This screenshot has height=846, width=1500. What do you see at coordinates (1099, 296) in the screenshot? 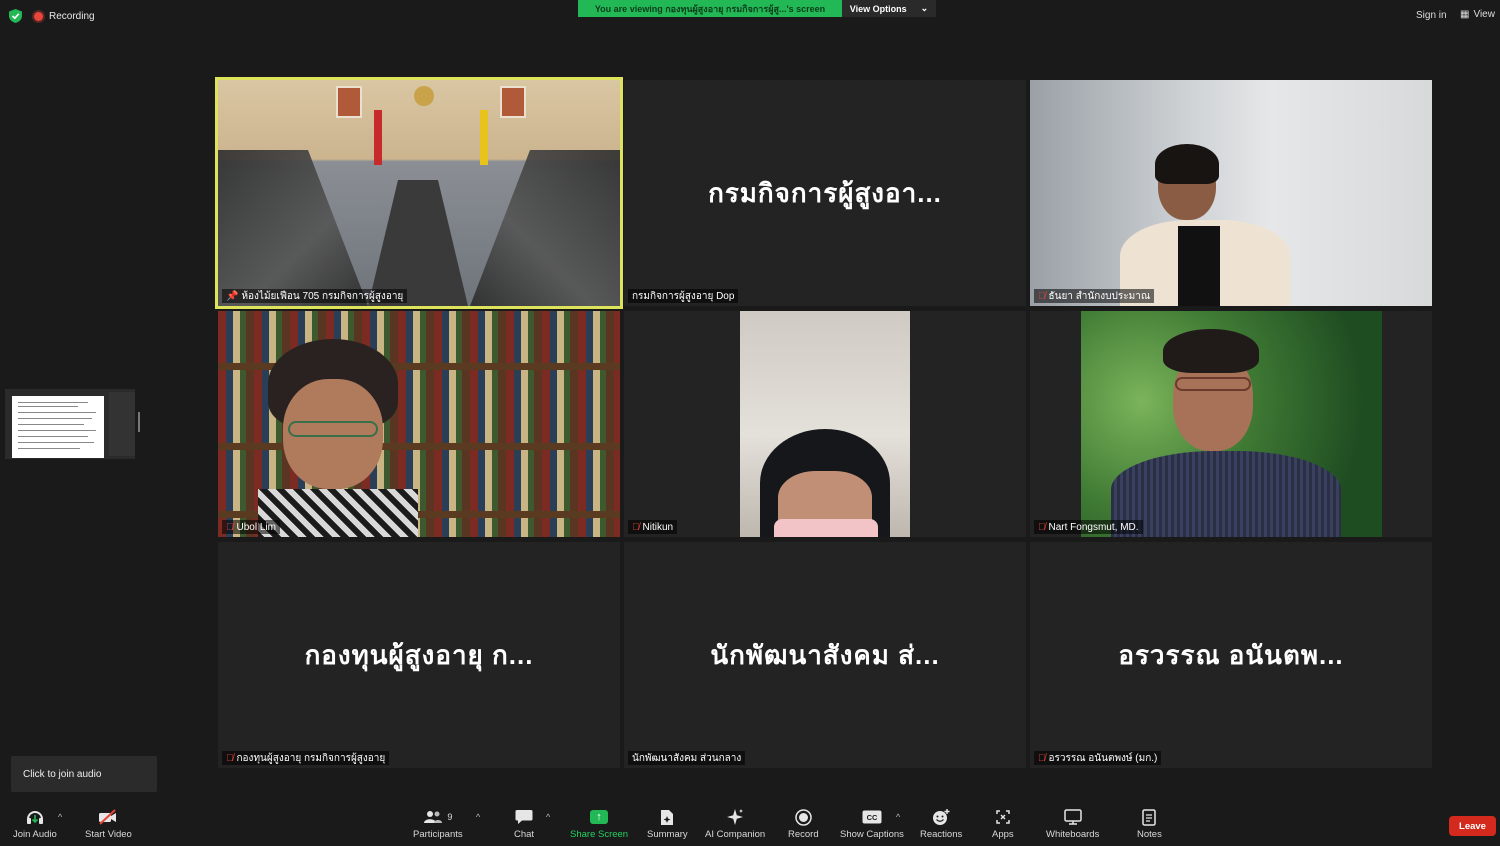
I see `participant-name: ธันยา สำนักงบประมาณ` at bounding box center [1099, 296].